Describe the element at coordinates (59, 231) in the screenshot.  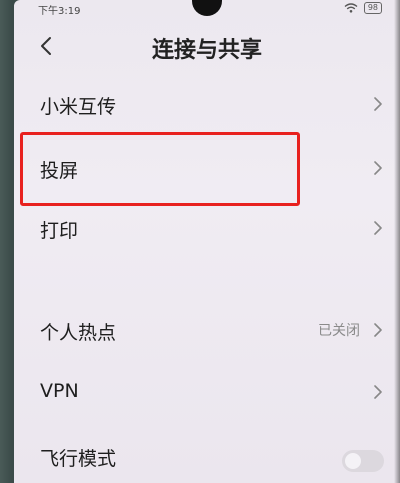
I see `row-label: 打印` at that location.